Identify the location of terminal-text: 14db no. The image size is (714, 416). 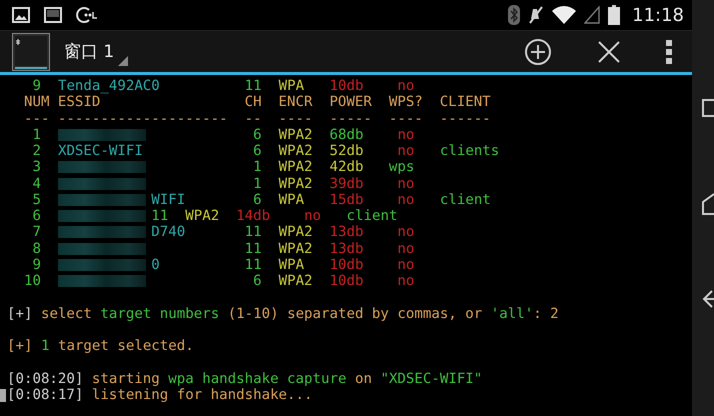
(279, 216).